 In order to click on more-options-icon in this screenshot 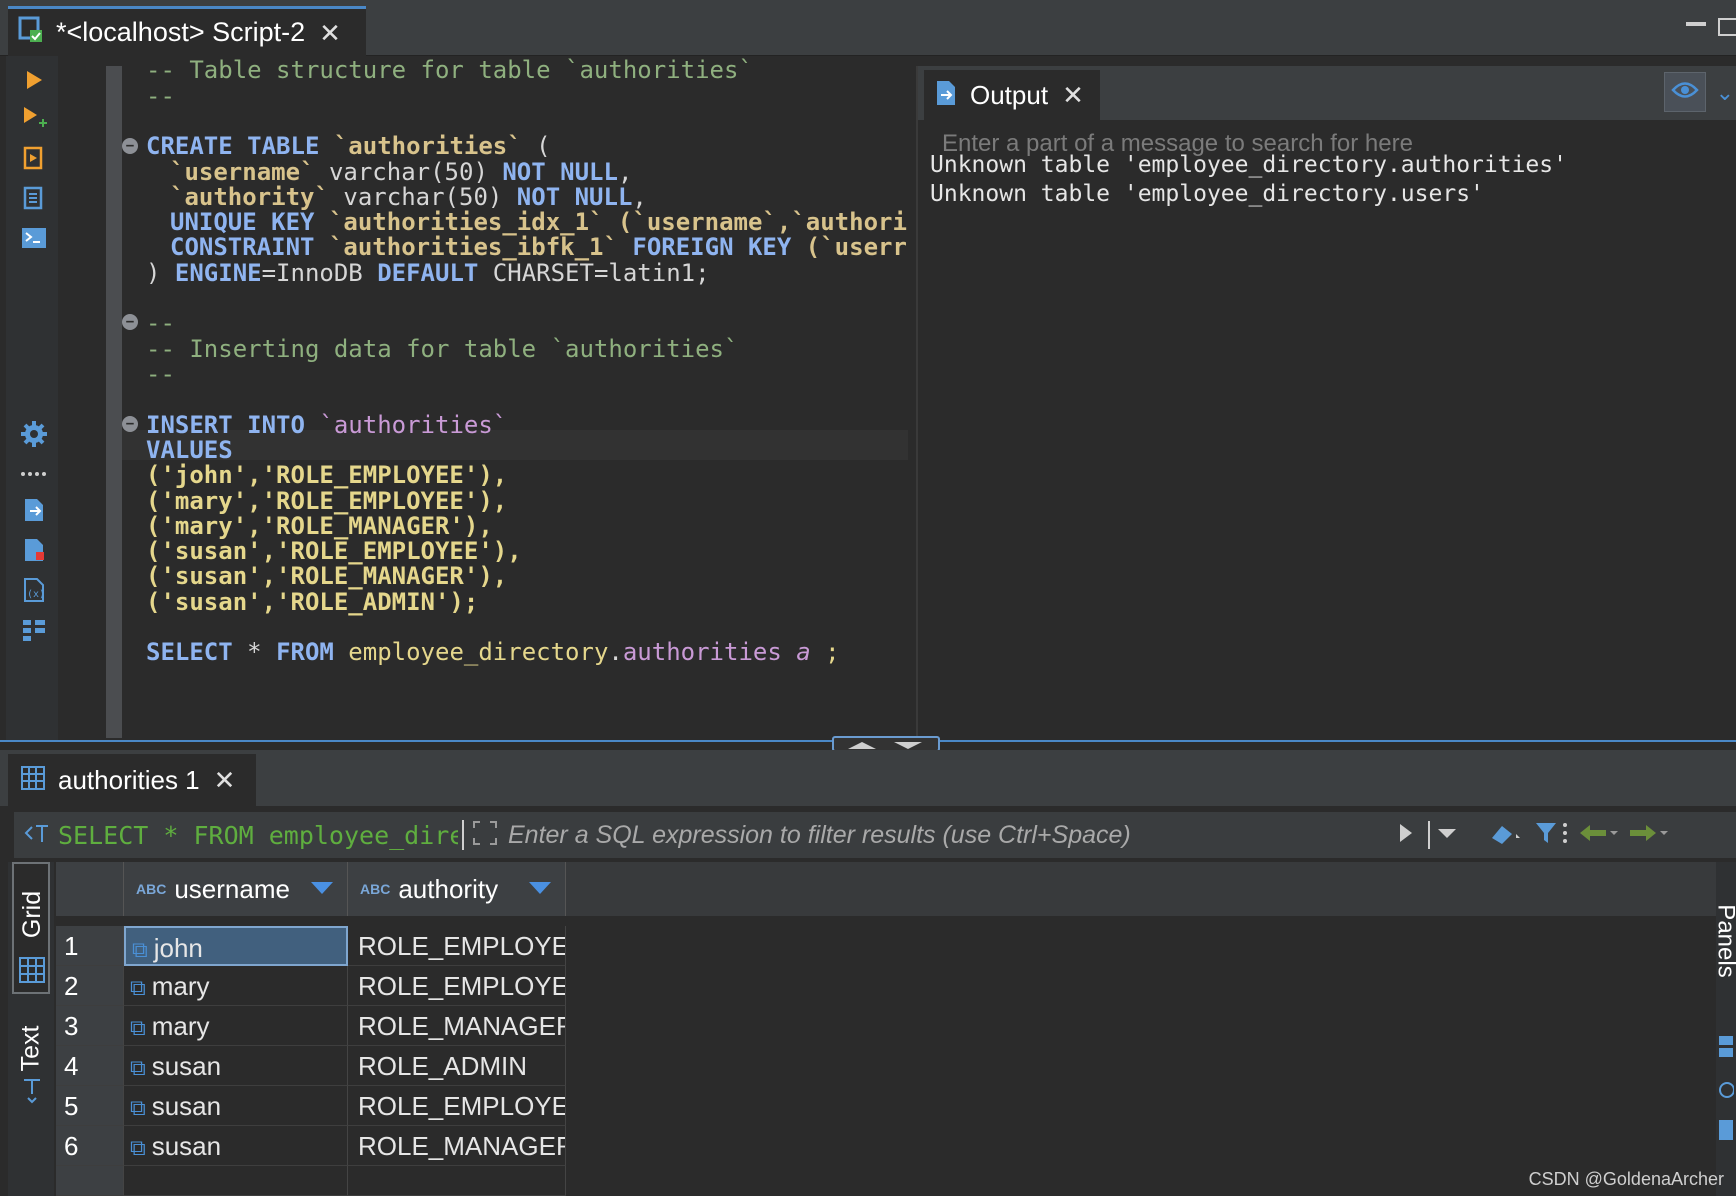, I will do `click(34, 474)`.